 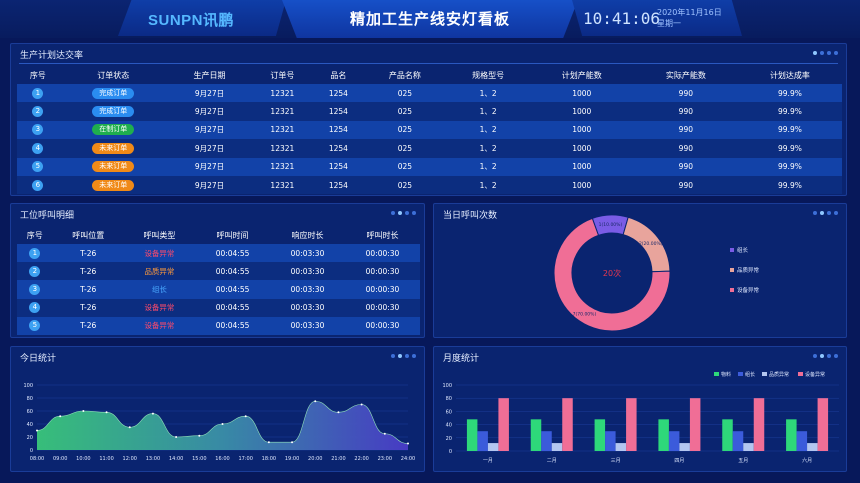 I want to click on status-badge: 完成订单, so click(x=113, y=93).